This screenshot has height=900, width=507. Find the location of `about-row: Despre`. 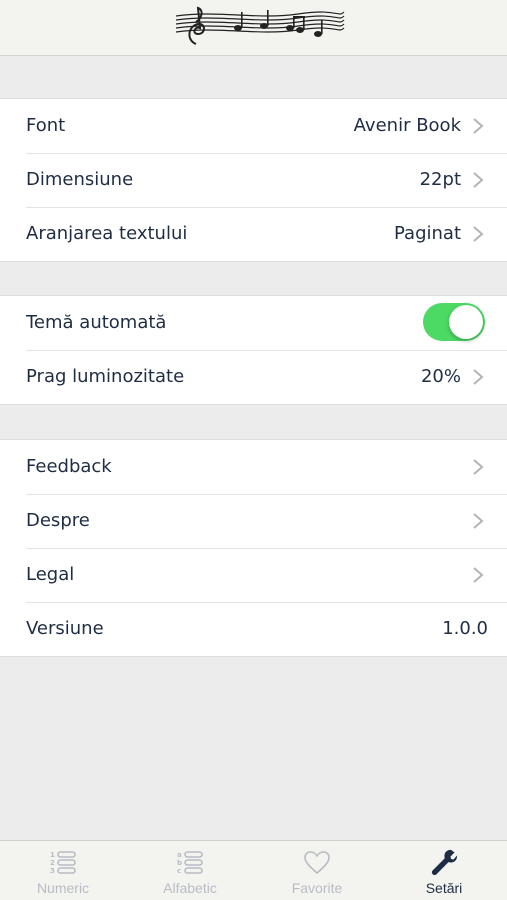

about-row: Despre is located at coordinates (253, 521).